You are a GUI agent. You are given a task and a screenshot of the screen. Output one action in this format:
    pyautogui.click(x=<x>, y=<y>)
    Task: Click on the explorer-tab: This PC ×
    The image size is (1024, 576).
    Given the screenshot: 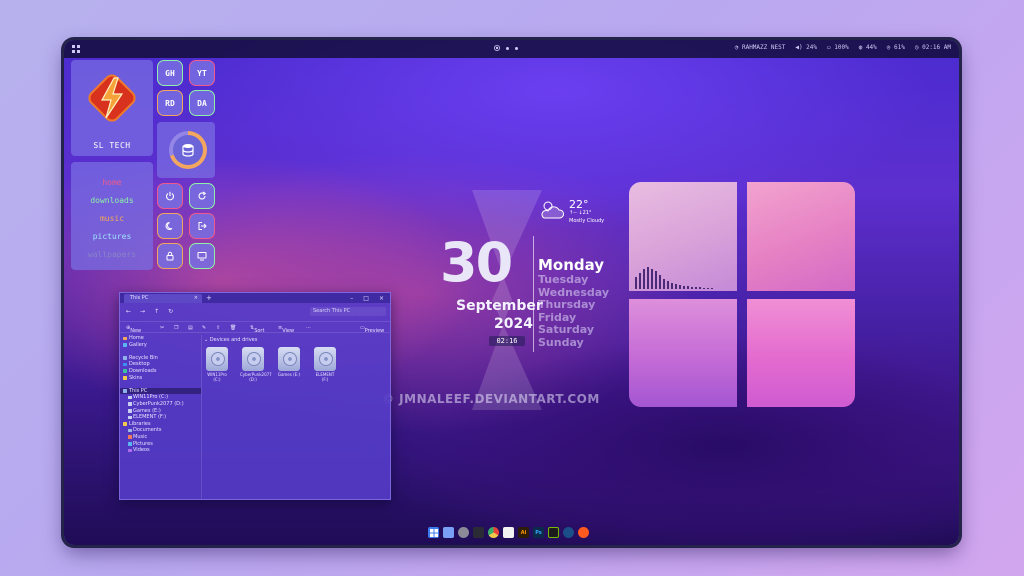 What is the action you would take?
    pyautogui.click(x=163, y=298)
    